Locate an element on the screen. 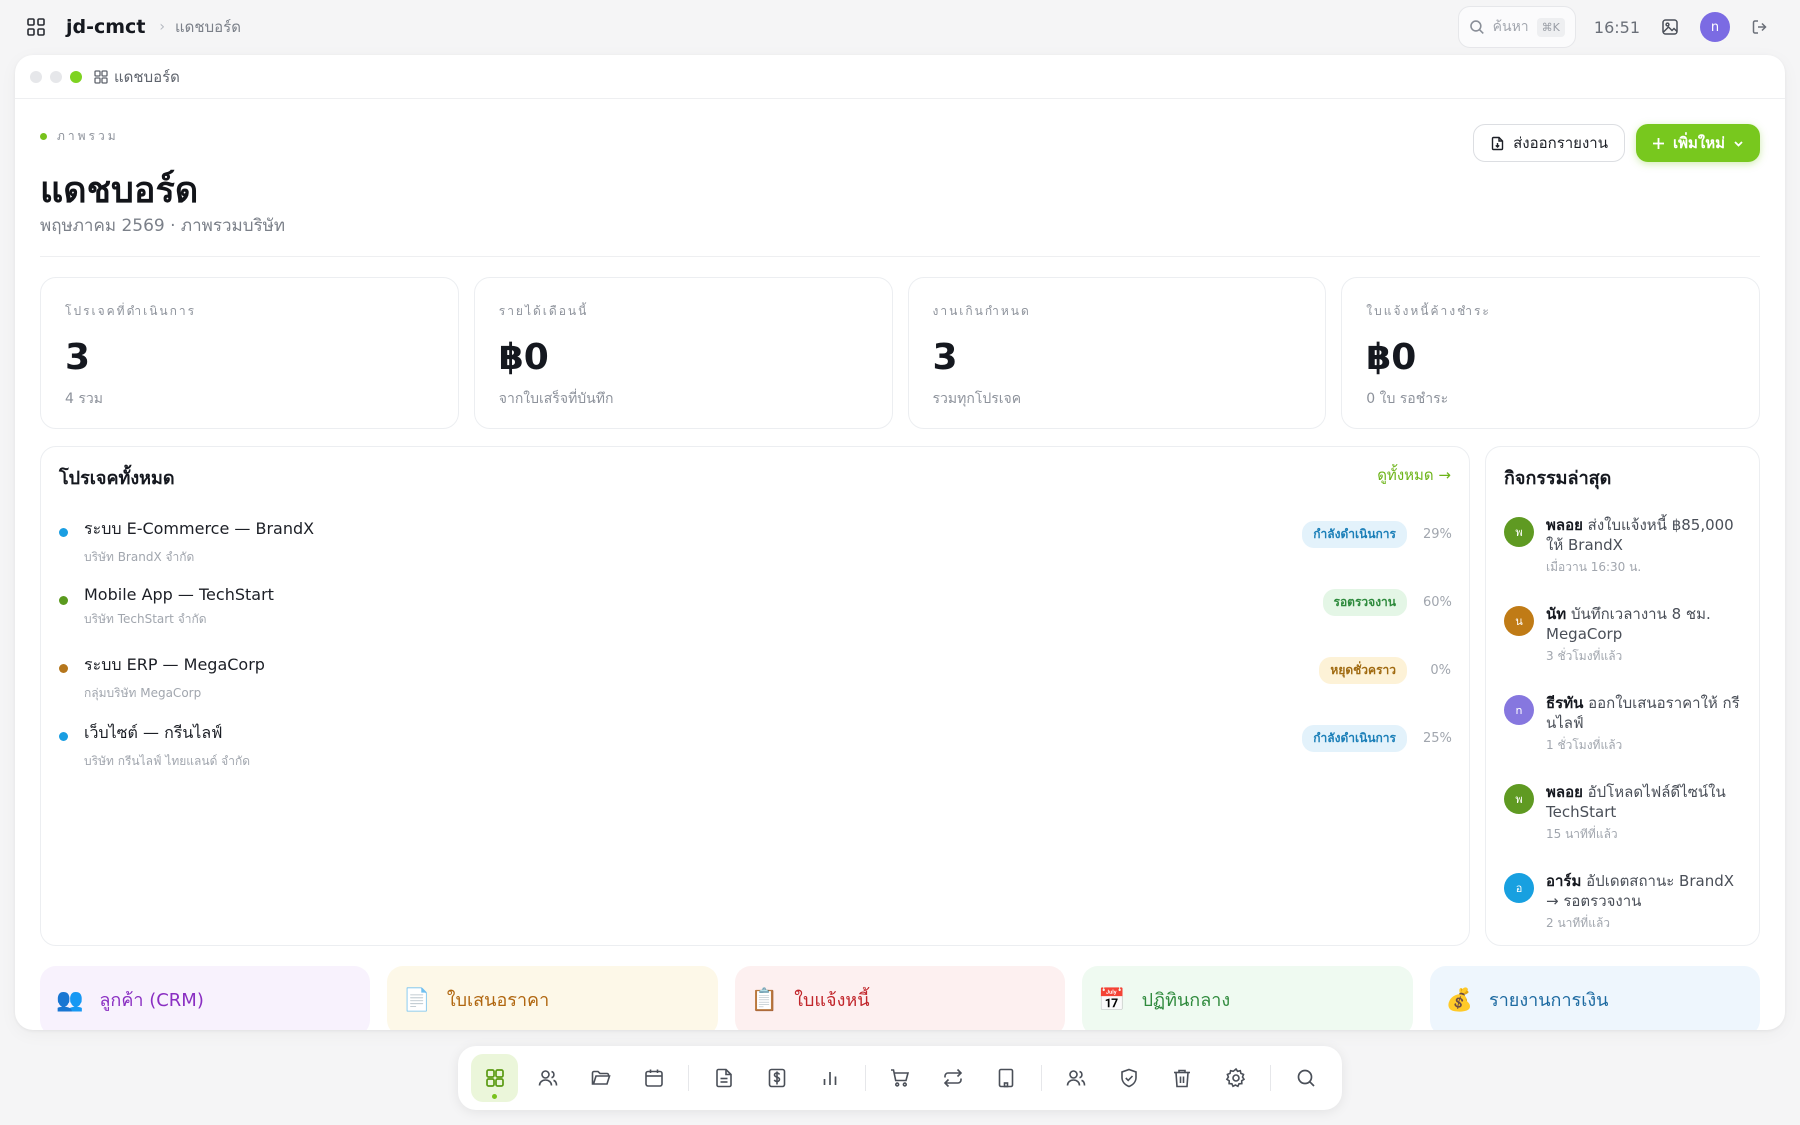  dock-calendar is located at coordinates (653, 1078).